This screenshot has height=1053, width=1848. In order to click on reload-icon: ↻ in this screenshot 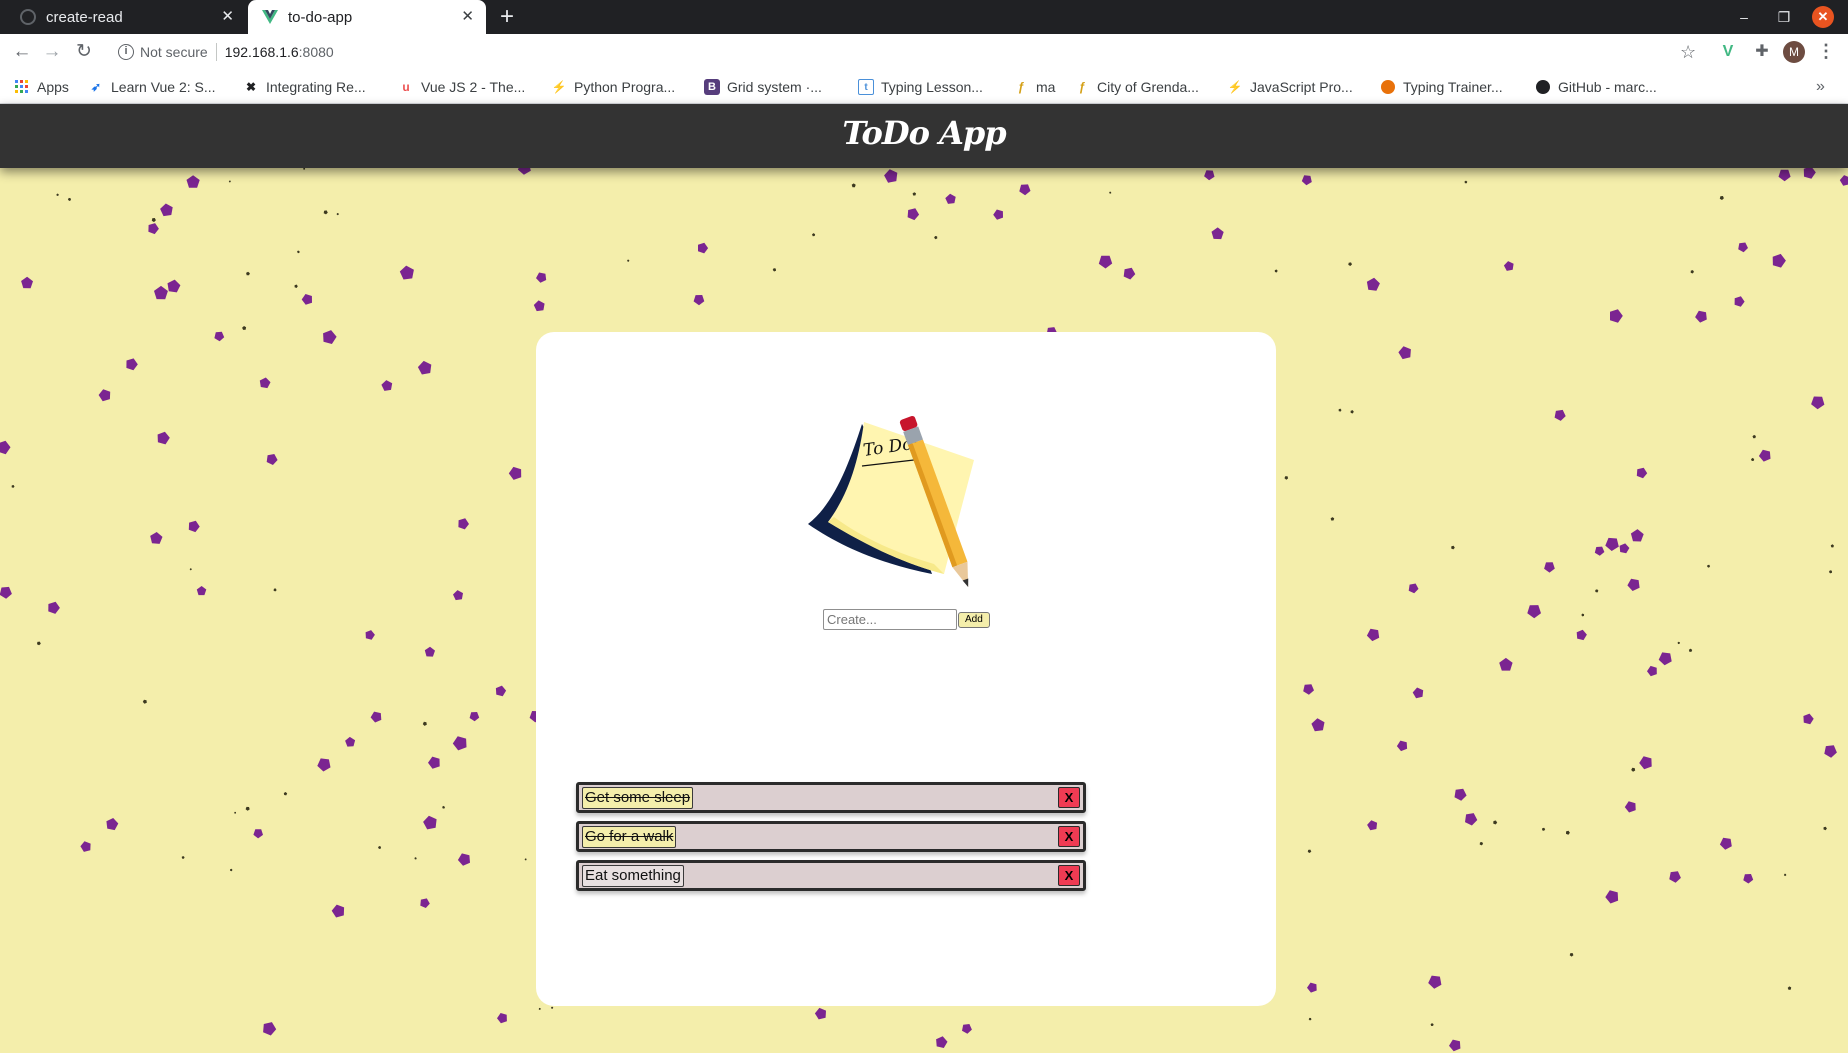, I will do `click(84, 52)`.